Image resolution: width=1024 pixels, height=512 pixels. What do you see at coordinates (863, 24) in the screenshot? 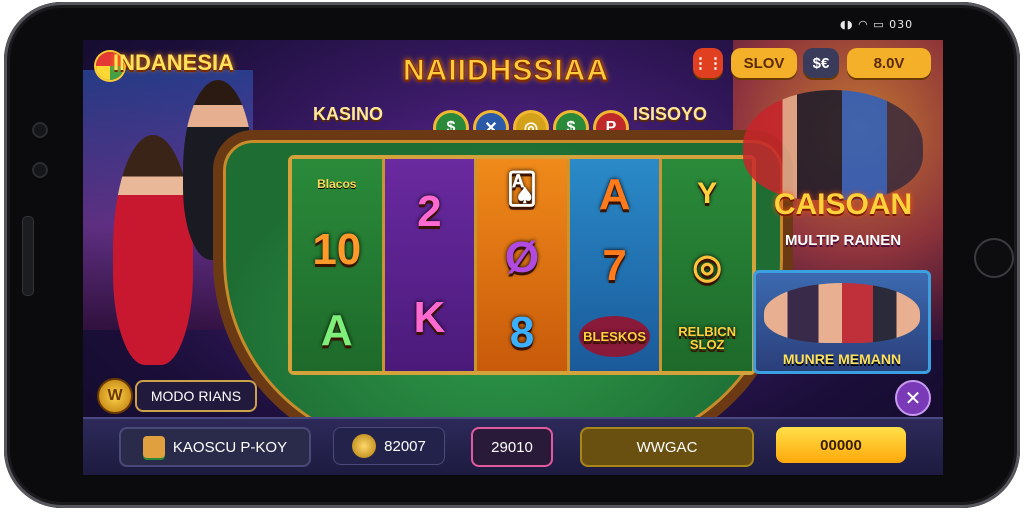
I see `wifi-icon: ◠` at bounding box center [863, 24].